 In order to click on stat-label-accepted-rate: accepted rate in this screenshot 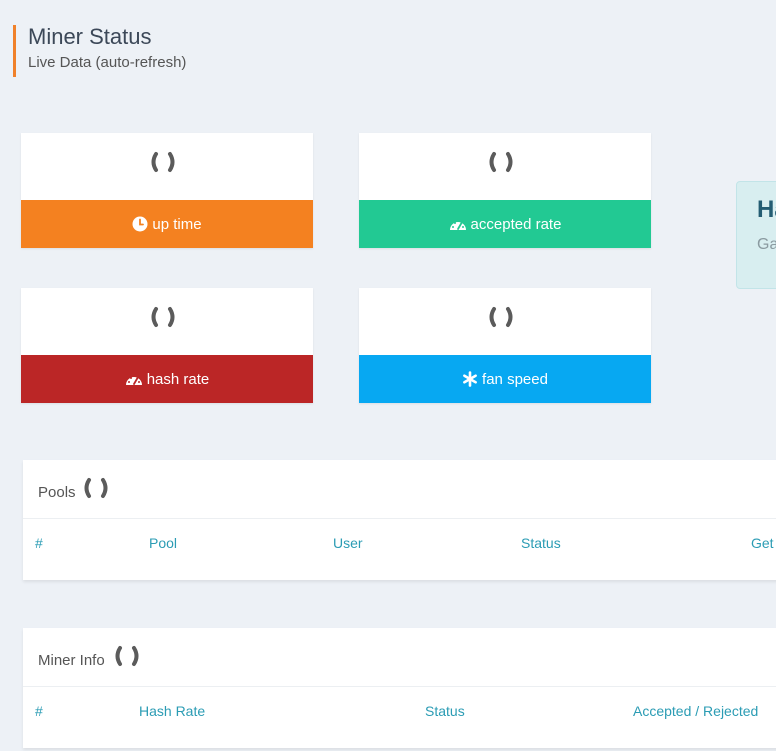, I will do `click(516, 224)`.